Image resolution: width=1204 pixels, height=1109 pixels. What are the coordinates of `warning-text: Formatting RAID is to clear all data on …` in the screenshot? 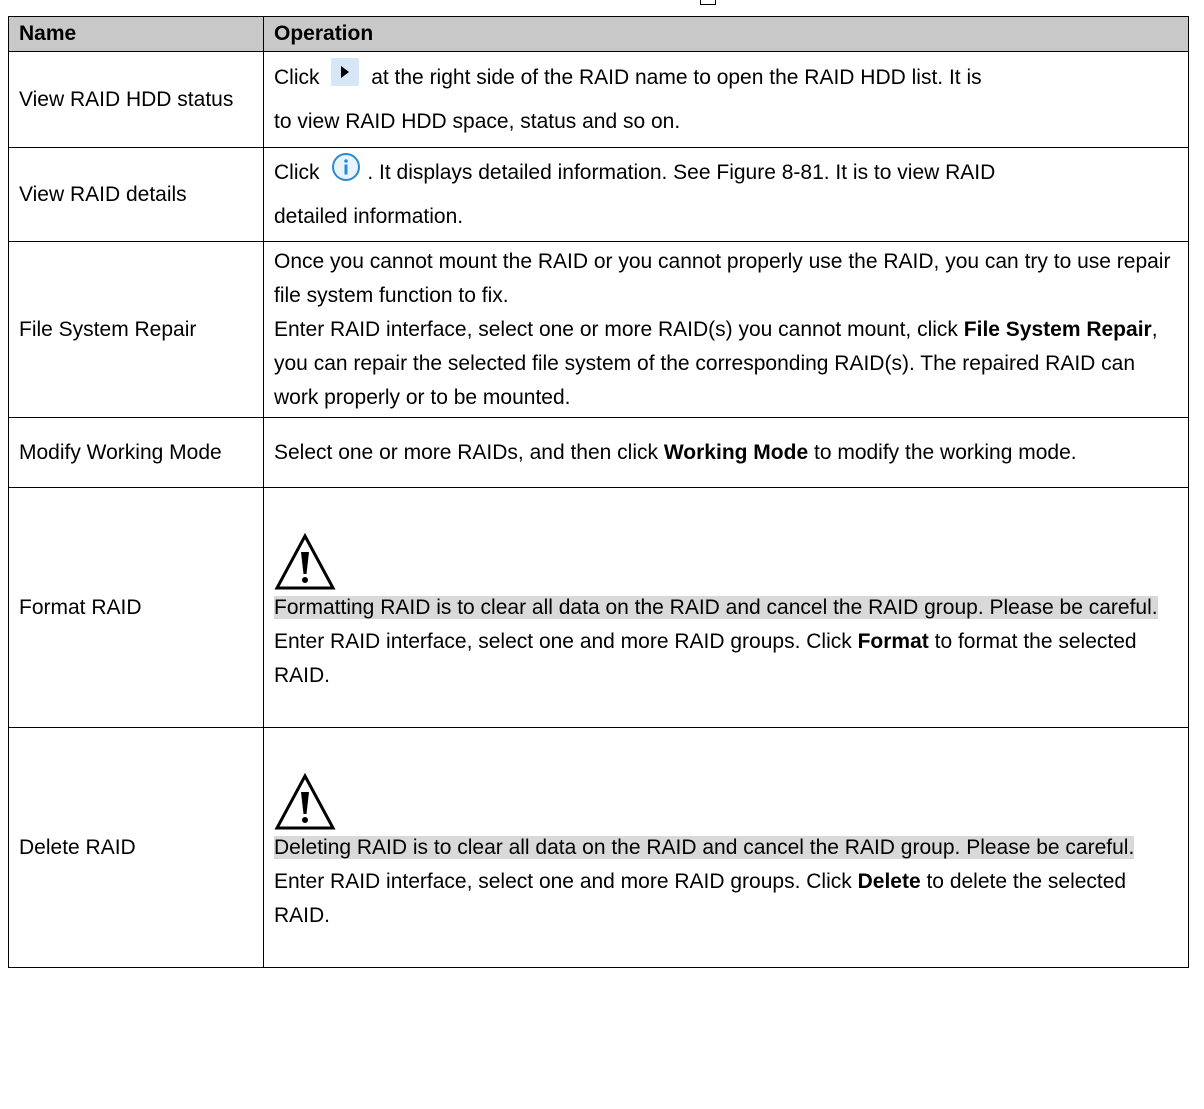 It's located at (716, 607).